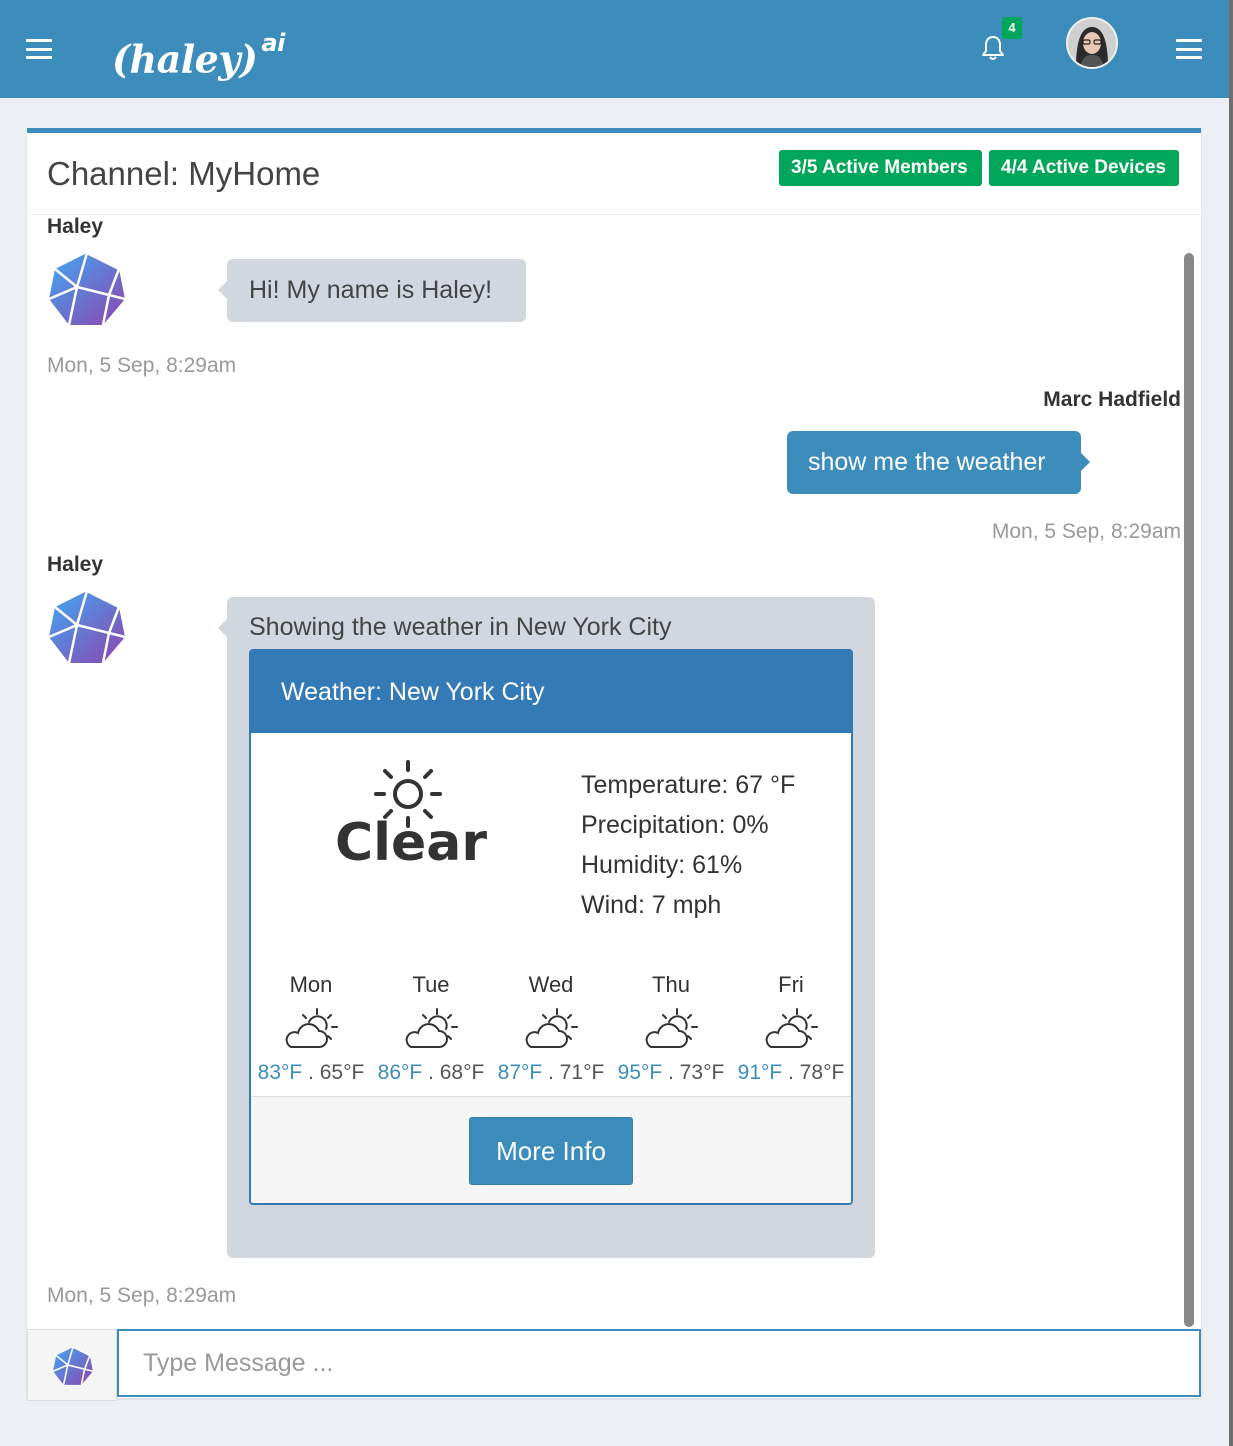 This screenshot has width=1233, height=1446. What do you see at coordinates (659, 1363) in the screenshot?
I see `message-input` at bounding box center [659, 1363].